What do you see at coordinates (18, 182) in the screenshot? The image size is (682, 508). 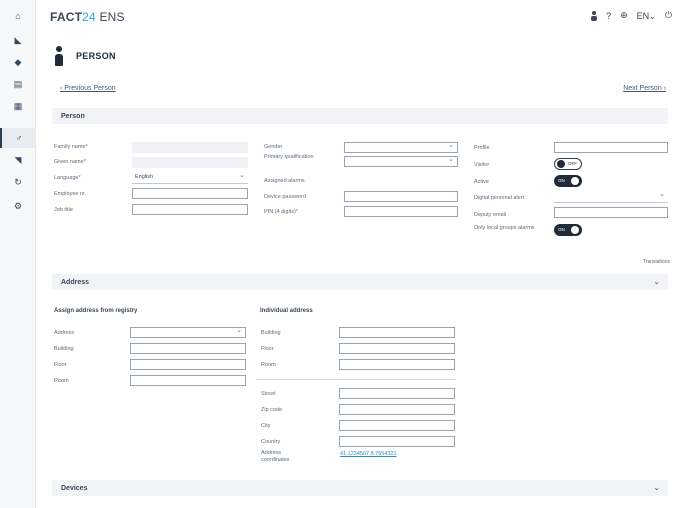 I see `rail-sync-icon: ↻` at bounding box center [18, 182].